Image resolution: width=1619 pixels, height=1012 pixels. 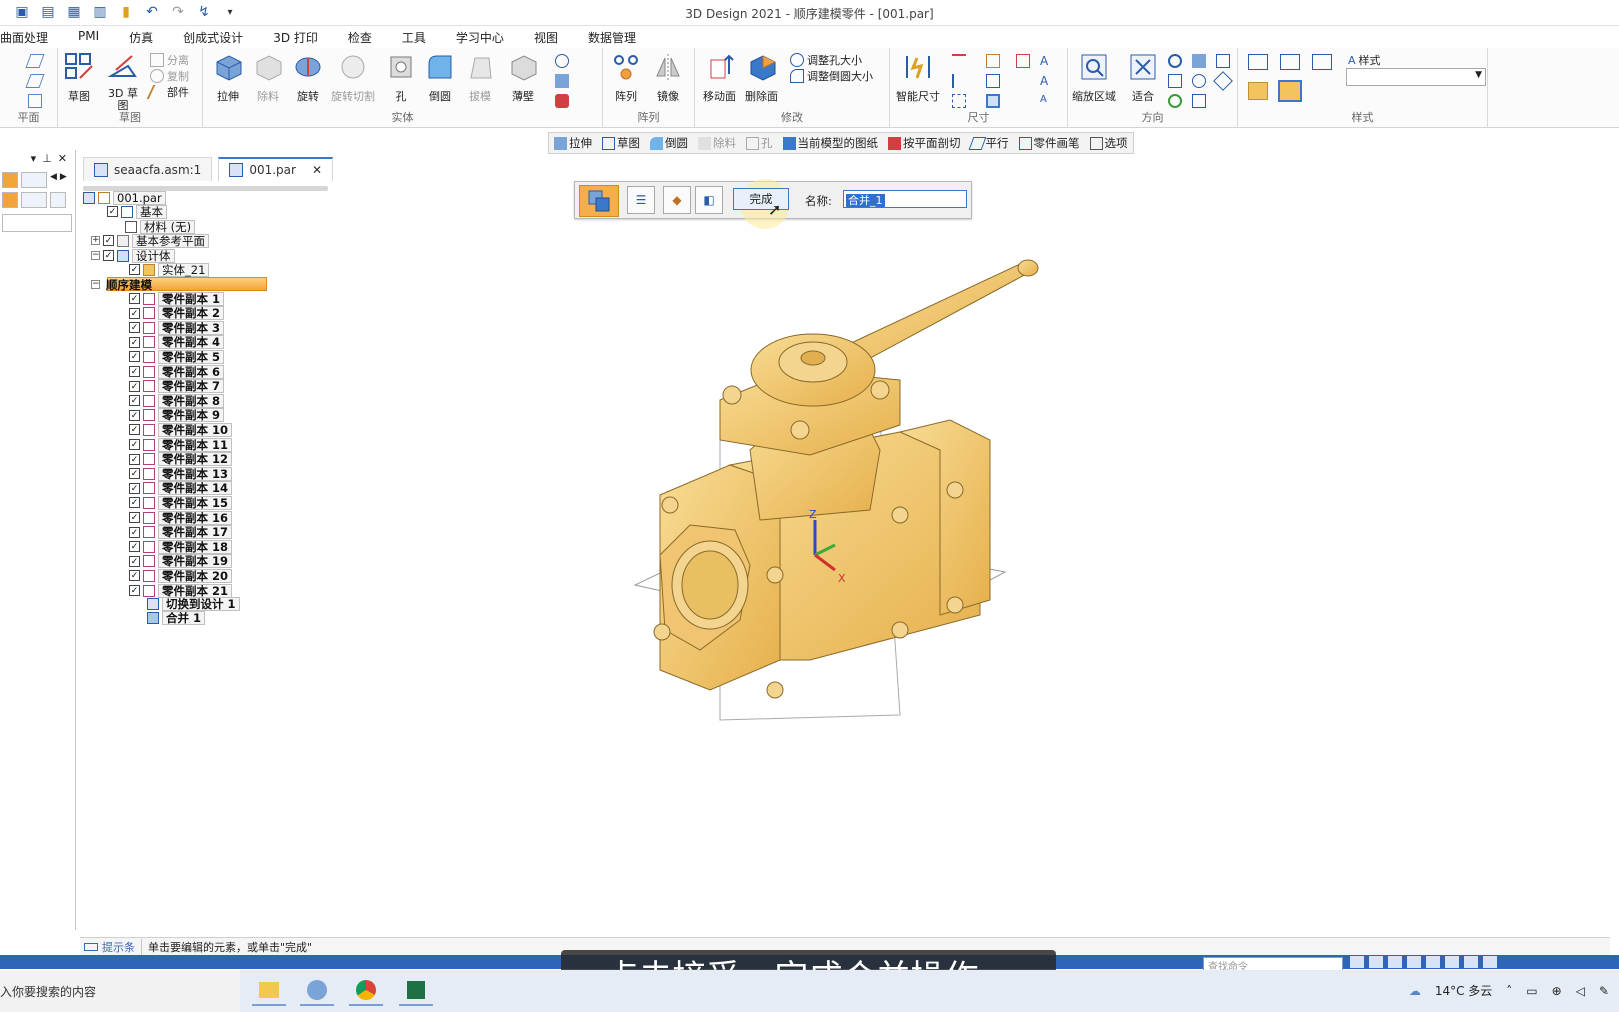 I want to click on name-input: 合并_1, so click(x=905, y=199).